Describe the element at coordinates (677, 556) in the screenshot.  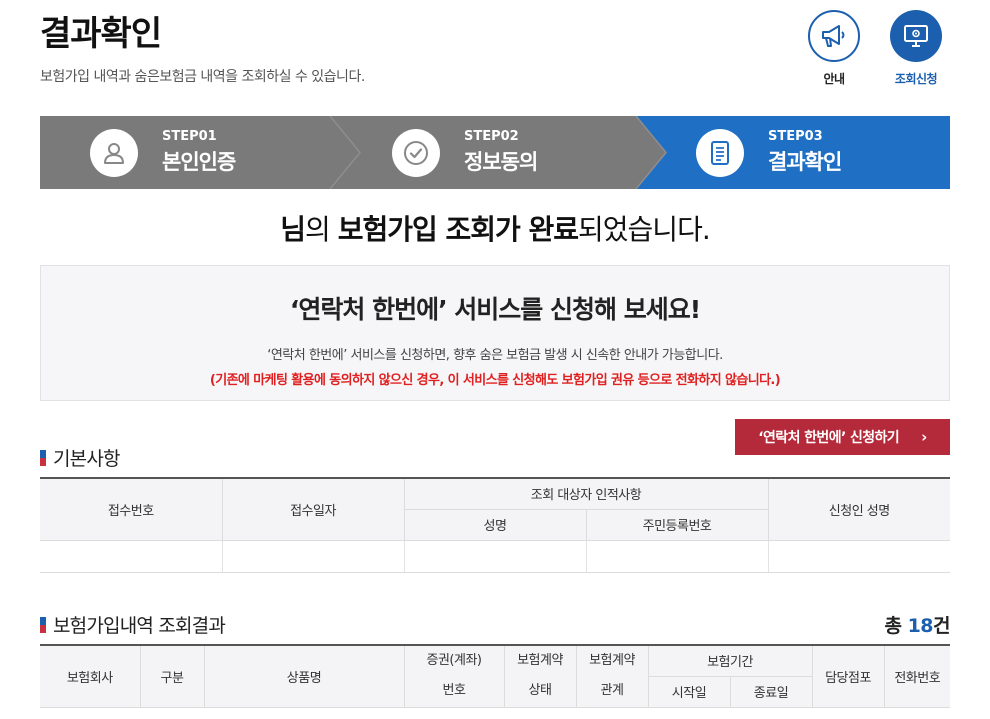
I see `cell-rrn` at that location.